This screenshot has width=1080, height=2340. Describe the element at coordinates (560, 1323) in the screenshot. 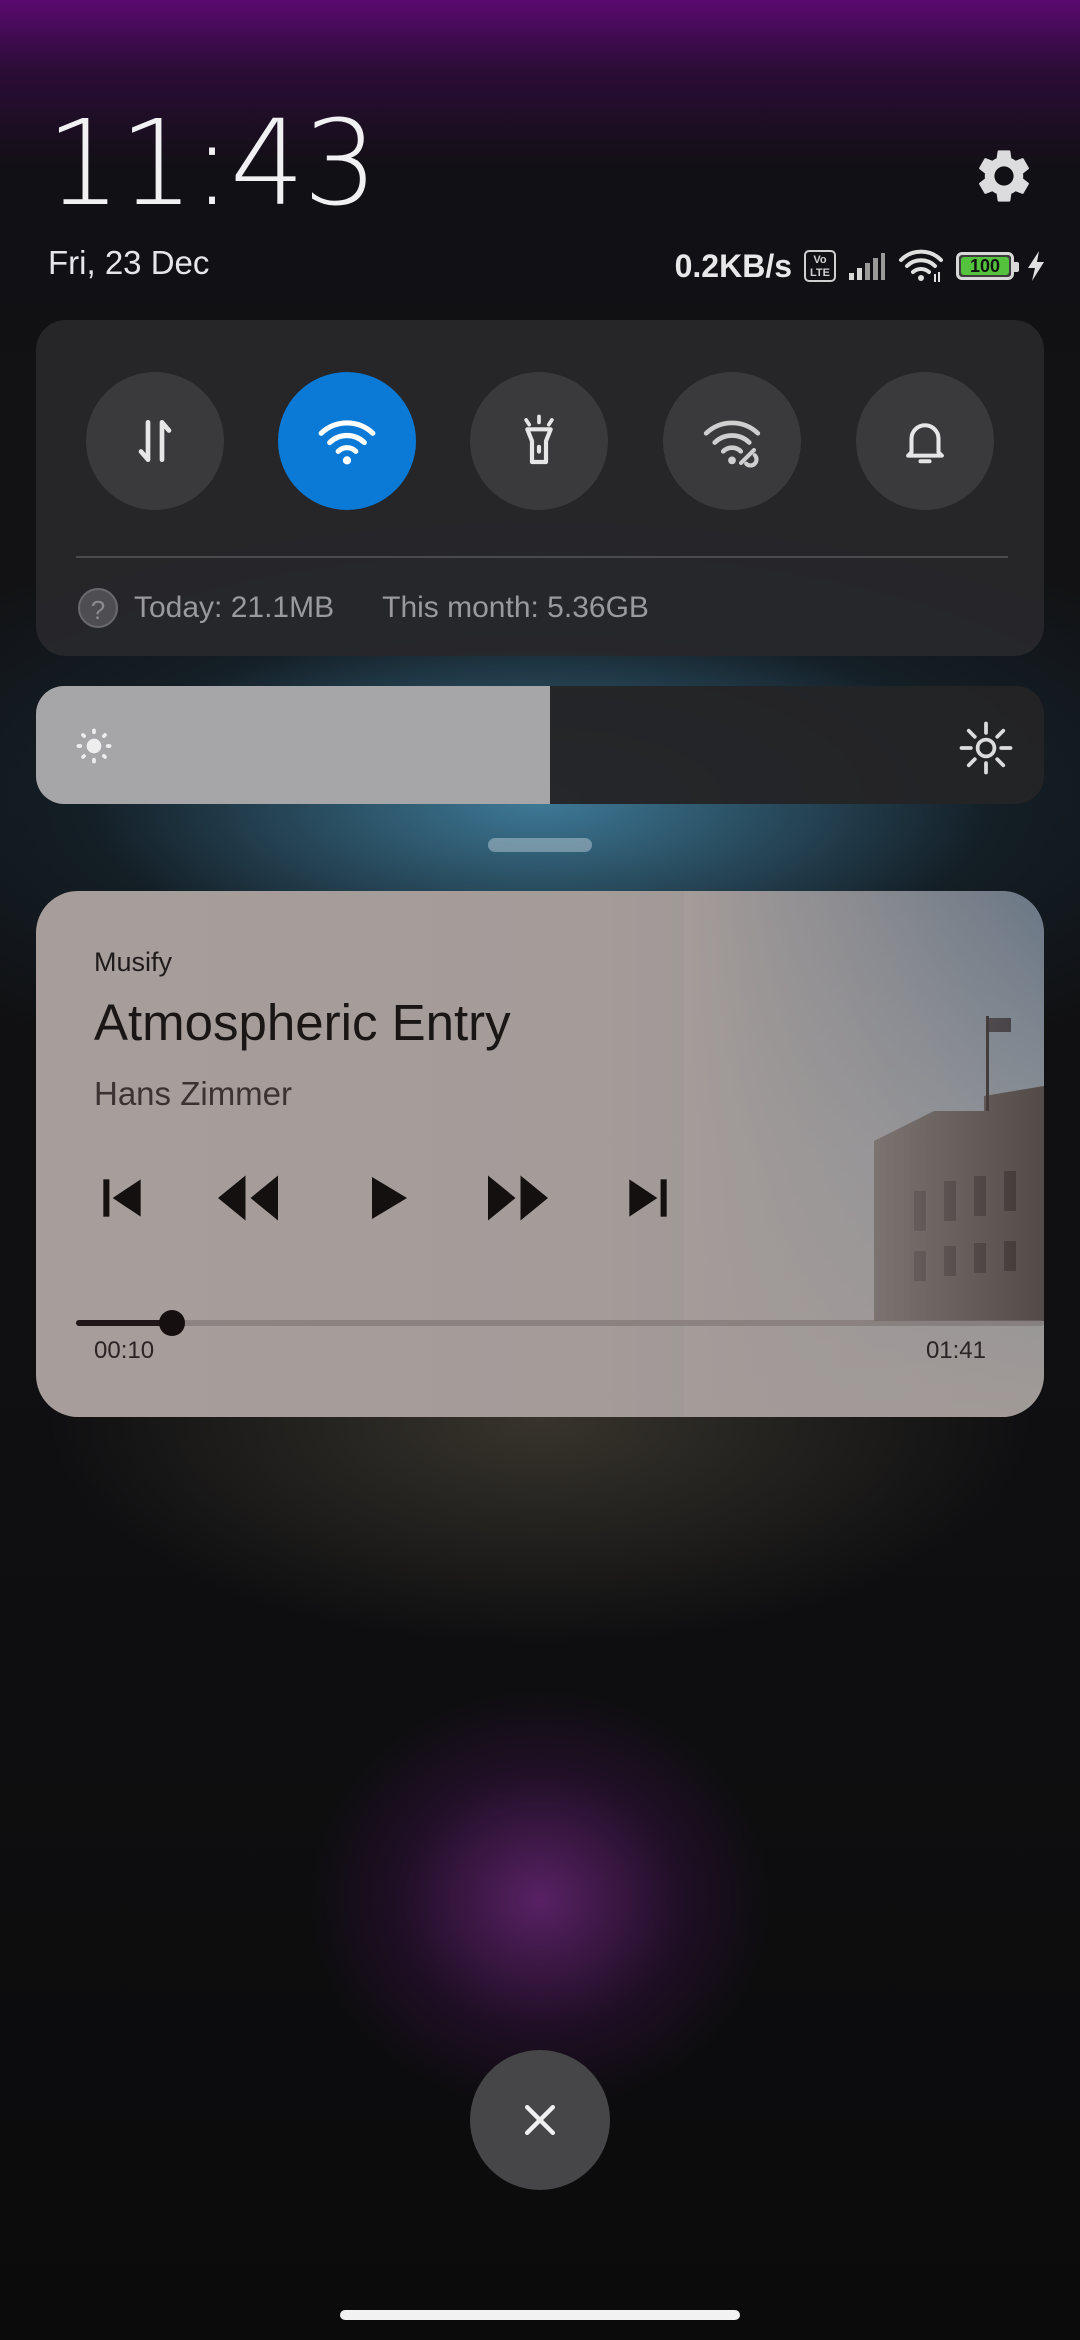

I see `progress-bar` at that location.